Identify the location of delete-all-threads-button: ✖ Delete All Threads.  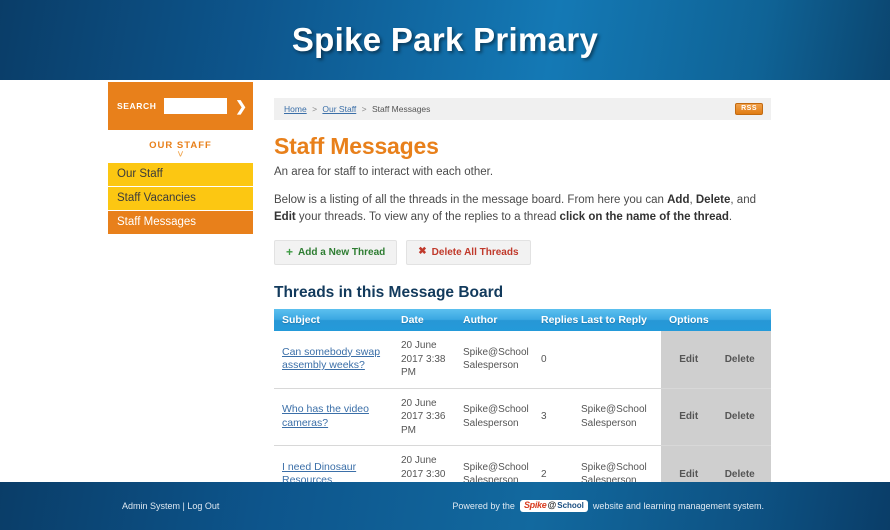
(468, 252).